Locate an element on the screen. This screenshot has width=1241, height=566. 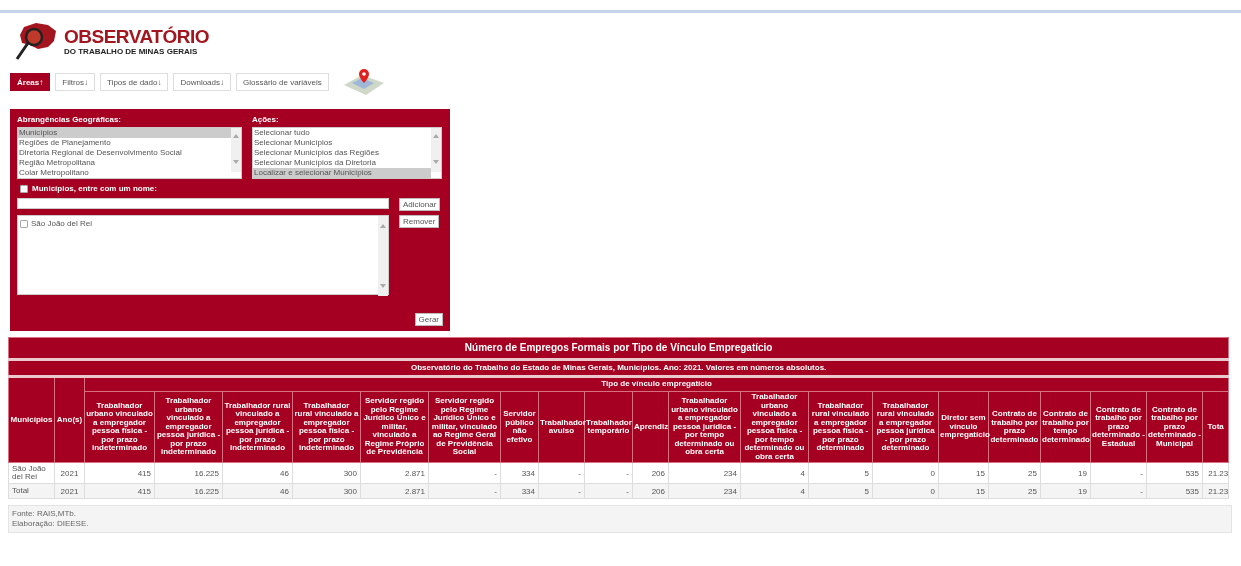
table-cell: São João del Rei is located at coordinates (31, 473).